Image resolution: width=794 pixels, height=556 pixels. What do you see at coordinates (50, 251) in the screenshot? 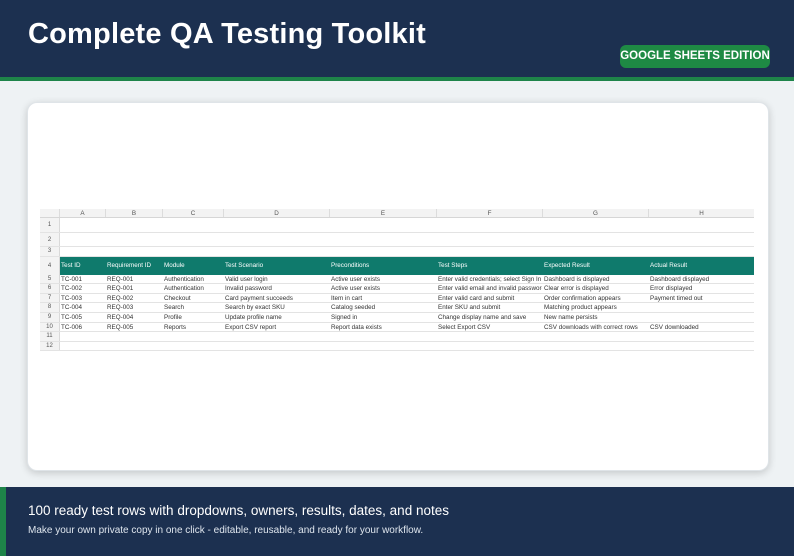
I see `row-number: 3` at bounding box center [50, 251].